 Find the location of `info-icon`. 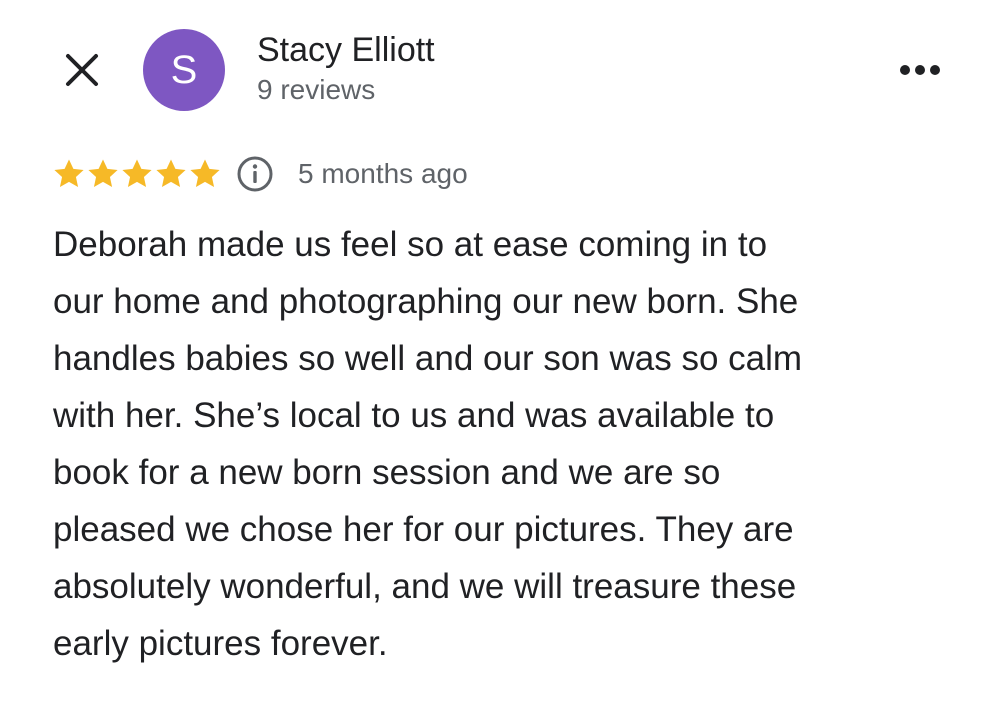

info-icon is located at coordinates (255, 174).